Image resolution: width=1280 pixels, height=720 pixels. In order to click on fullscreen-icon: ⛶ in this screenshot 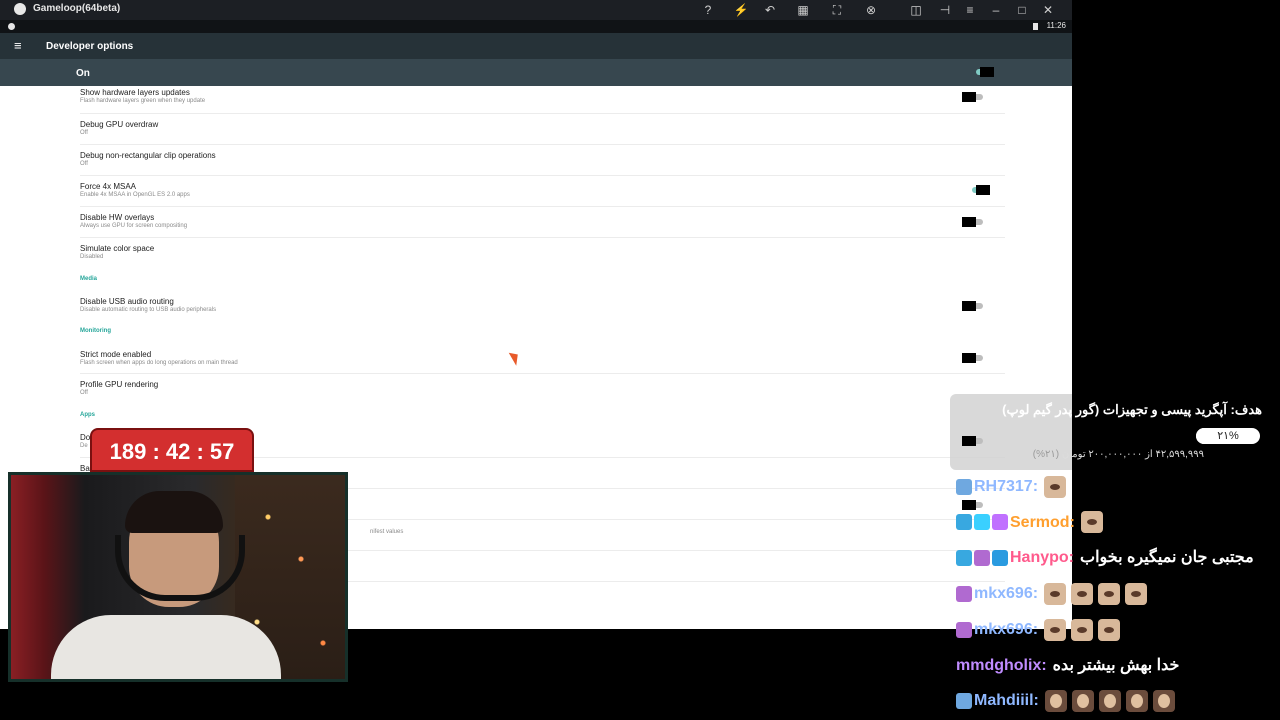, I will do `click(837, 10)`.